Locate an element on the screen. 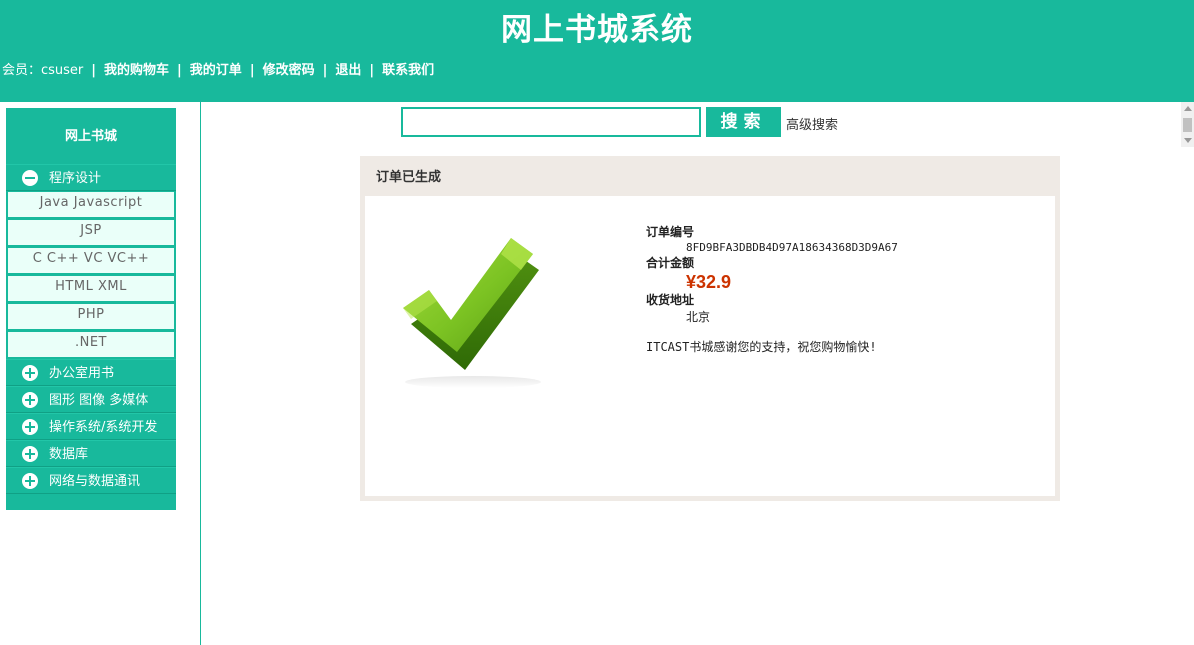  category-graphics: 图形 图像 多媒体 is located at coordinates (91, 399).